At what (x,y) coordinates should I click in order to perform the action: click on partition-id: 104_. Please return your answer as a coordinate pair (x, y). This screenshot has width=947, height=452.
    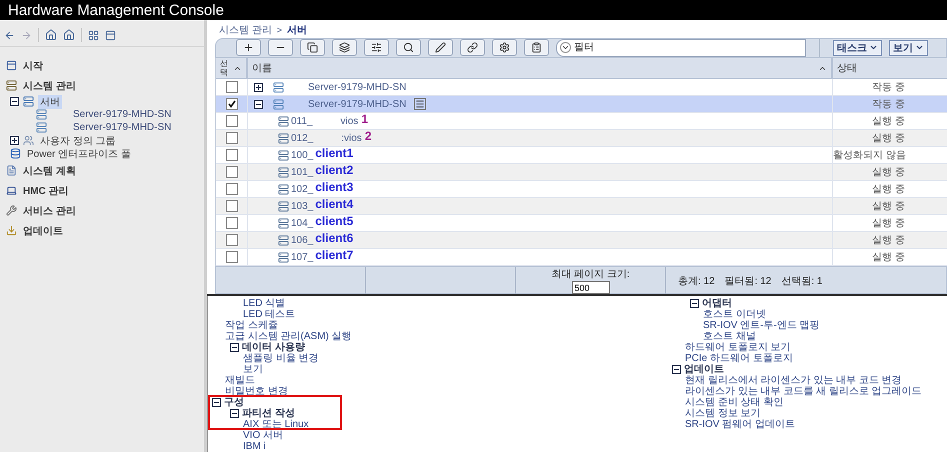
    Looking at the image, I should click on (302, 223).